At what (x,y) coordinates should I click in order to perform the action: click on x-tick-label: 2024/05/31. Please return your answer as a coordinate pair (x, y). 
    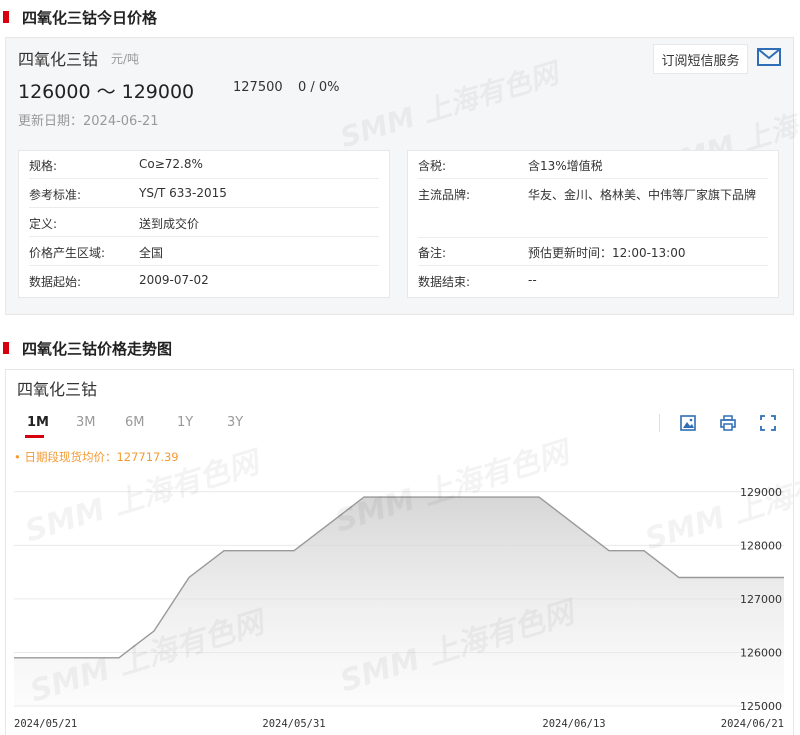
    Looking at the image, I should click on (293, 724).